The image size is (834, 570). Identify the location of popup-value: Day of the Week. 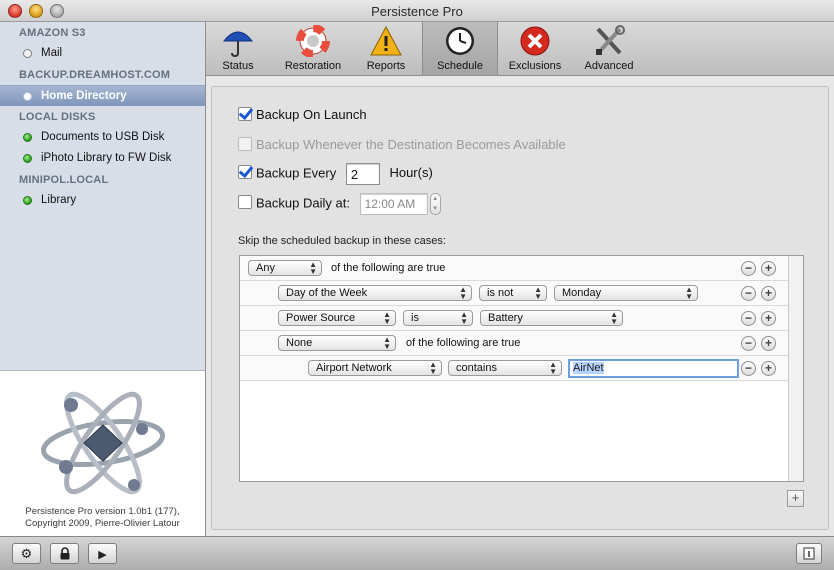
(327, 293).